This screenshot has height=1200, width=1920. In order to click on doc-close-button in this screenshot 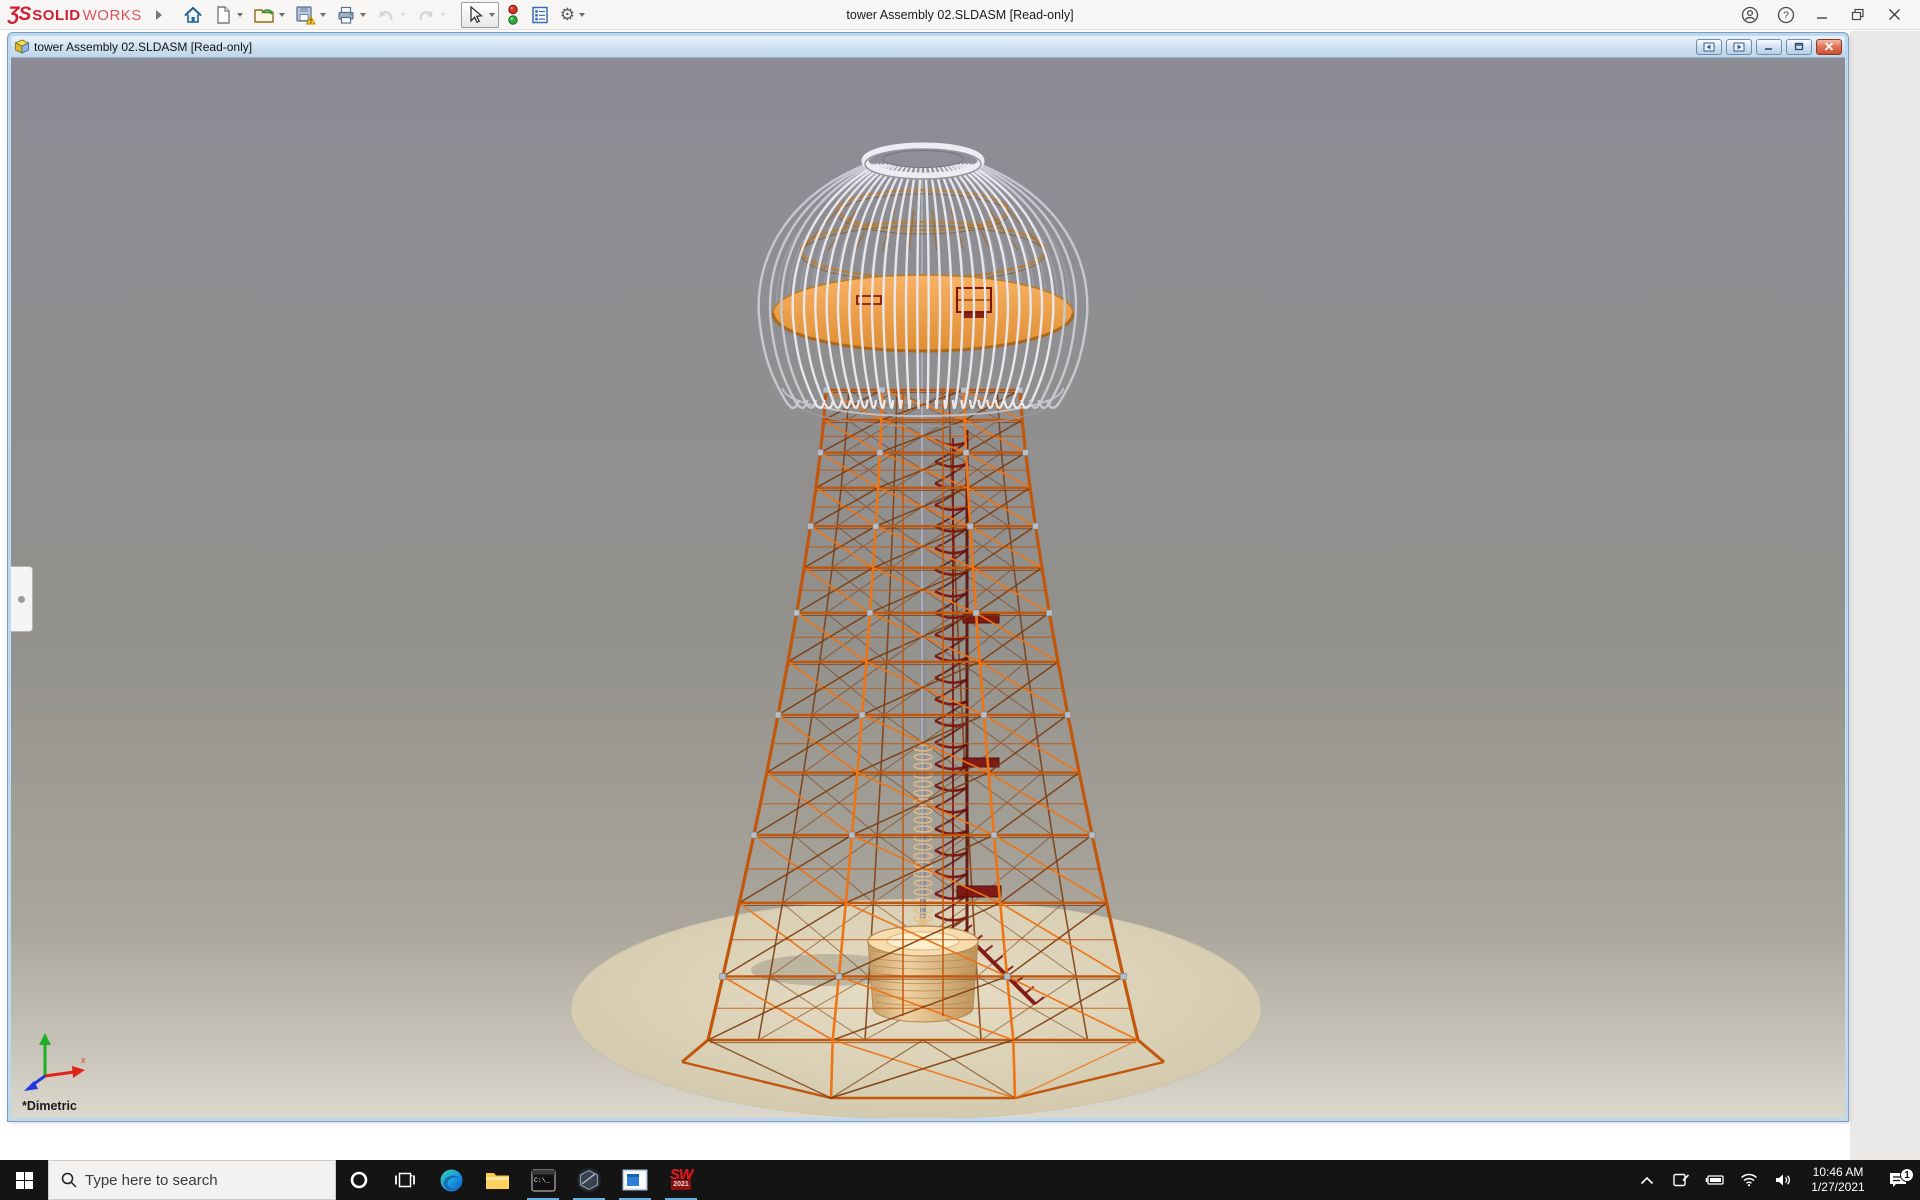, I will do `click(1829, 46)`.